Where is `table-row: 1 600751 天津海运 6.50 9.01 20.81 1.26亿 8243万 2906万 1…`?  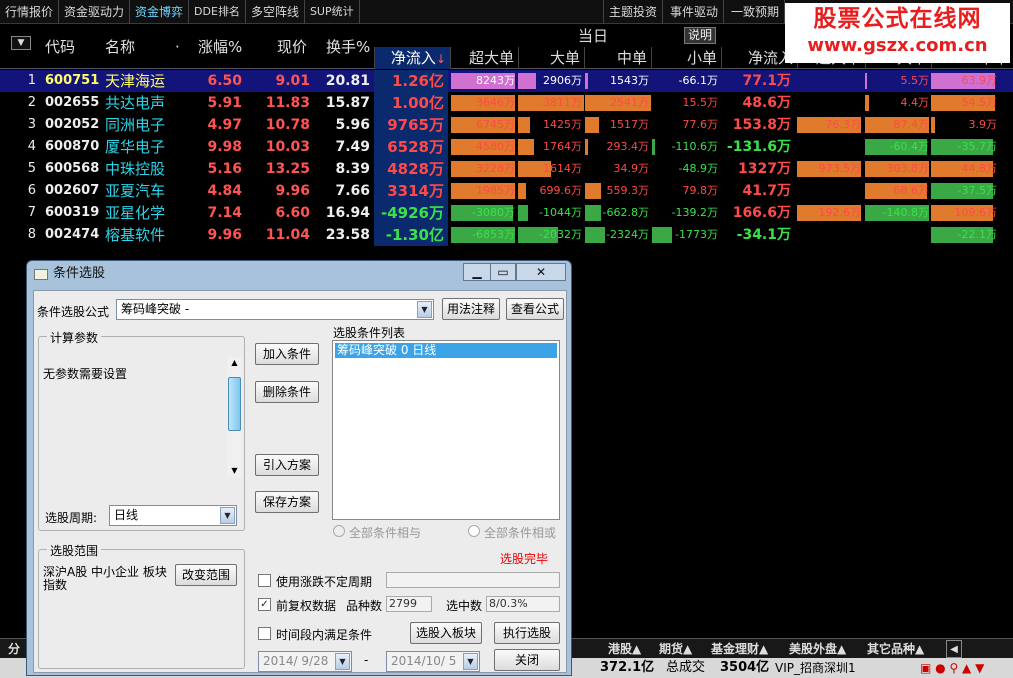 table-row: 1 600751 天津海运 6.50 9.01 20.81 1.26亿 8243万 2906万 1… is located at coordinates (506, 81).